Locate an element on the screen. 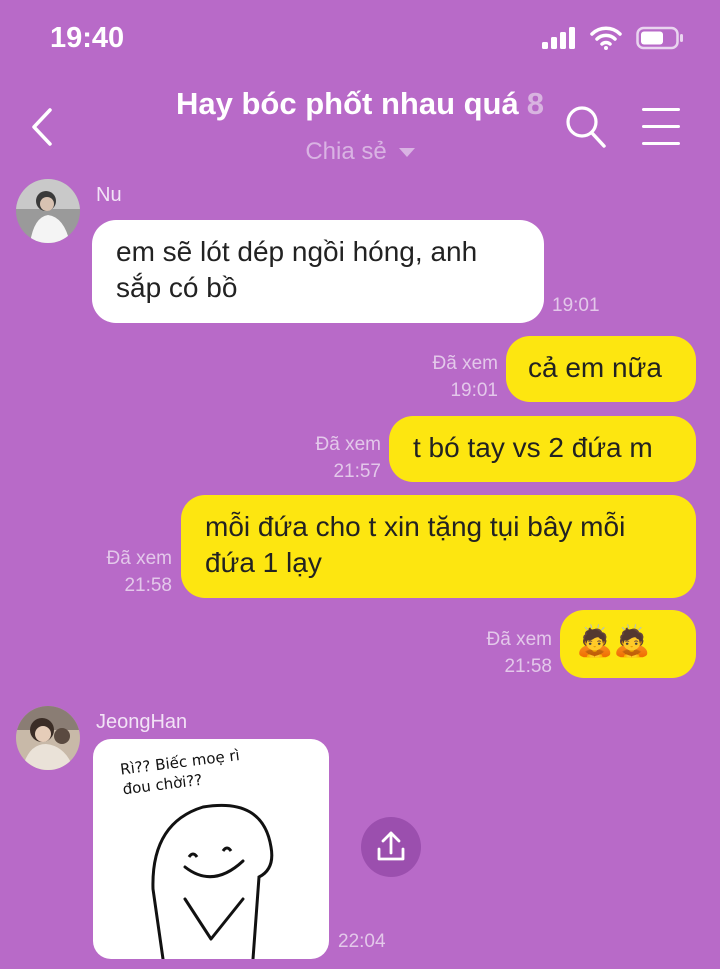 The image size is (720, 969). menu-icon is located at coordinates (661, 109).